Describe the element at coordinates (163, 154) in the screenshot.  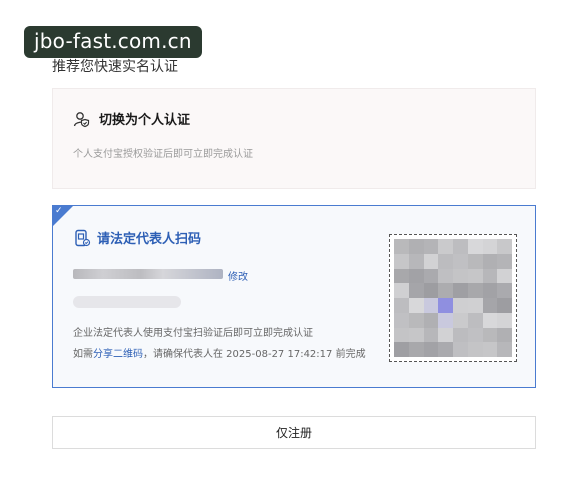
I see `personal-auth-desc: 个人支付宝授权验证后即可立即完成认证` at that location.